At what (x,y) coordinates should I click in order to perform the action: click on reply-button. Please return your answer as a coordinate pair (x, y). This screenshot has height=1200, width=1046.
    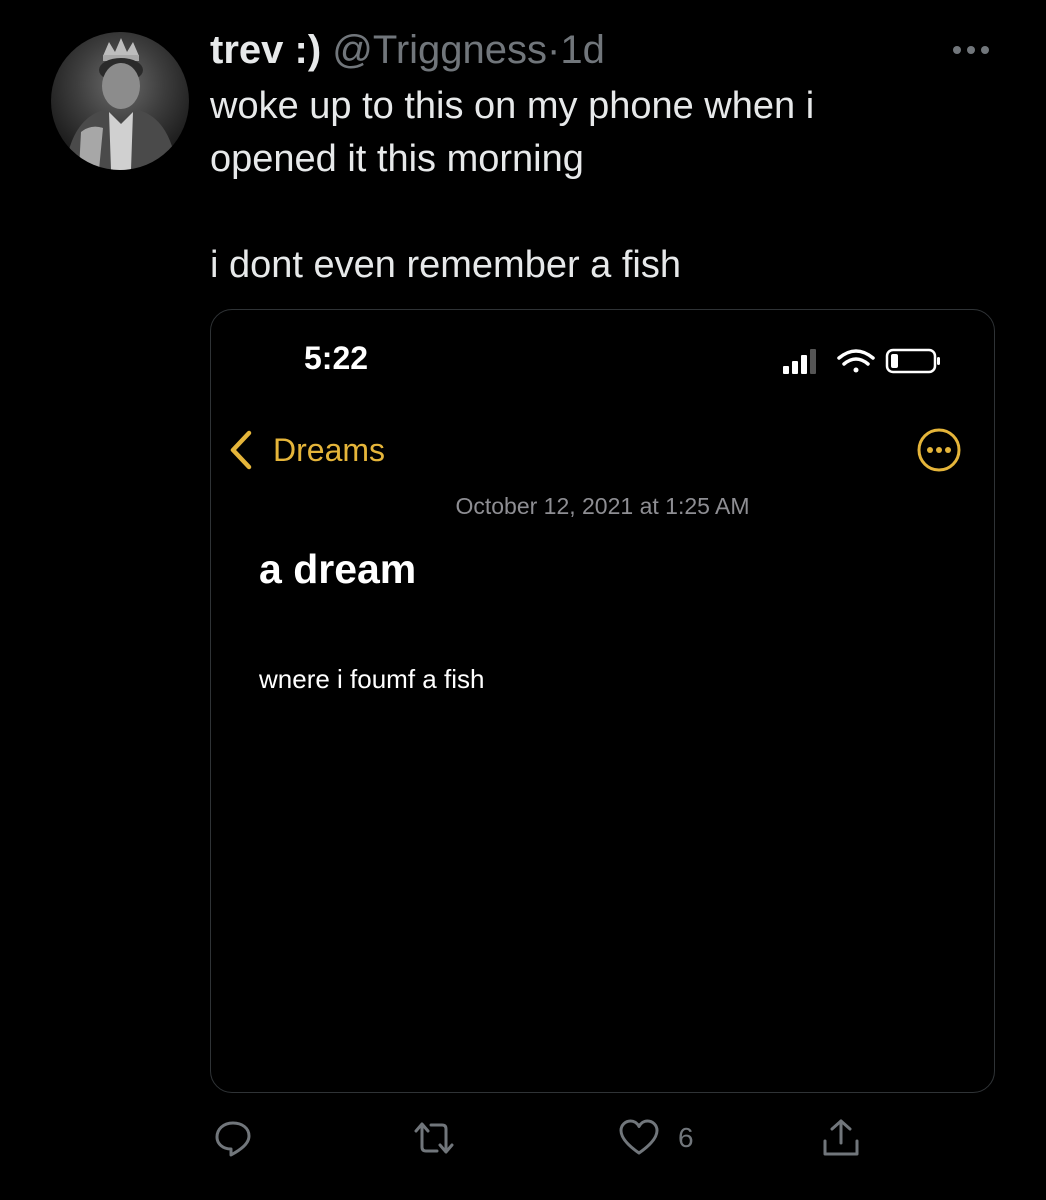
    Looking at the image, I should click on (233, 1138).